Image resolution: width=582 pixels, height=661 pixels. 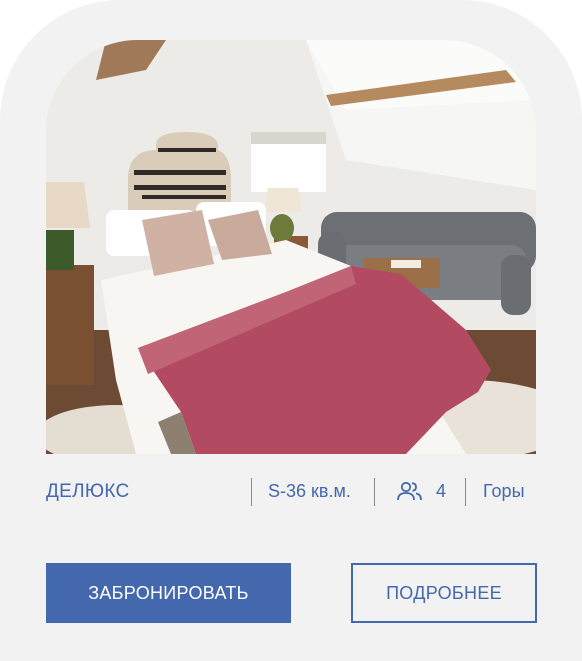 What do you see at coordinates (410, 491) in the screenshot?
I see `users-icon` at bounding box center [410, 491].